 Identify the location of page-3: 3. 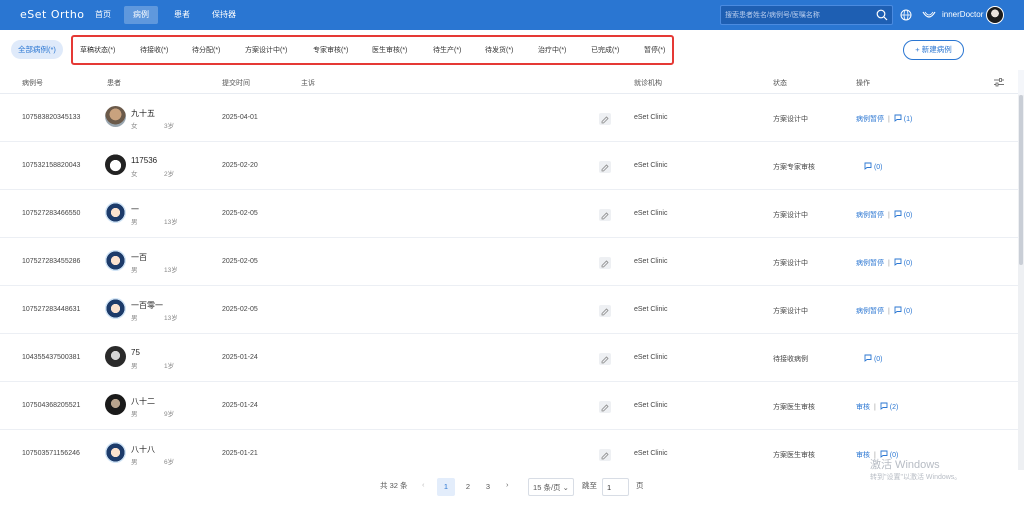
(488, 487).